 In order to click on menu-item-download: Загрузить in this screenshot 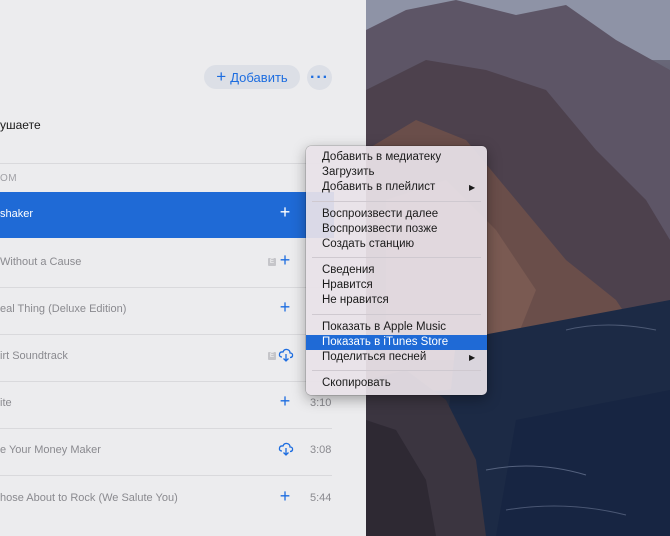, I will do `click(396, 172)`.